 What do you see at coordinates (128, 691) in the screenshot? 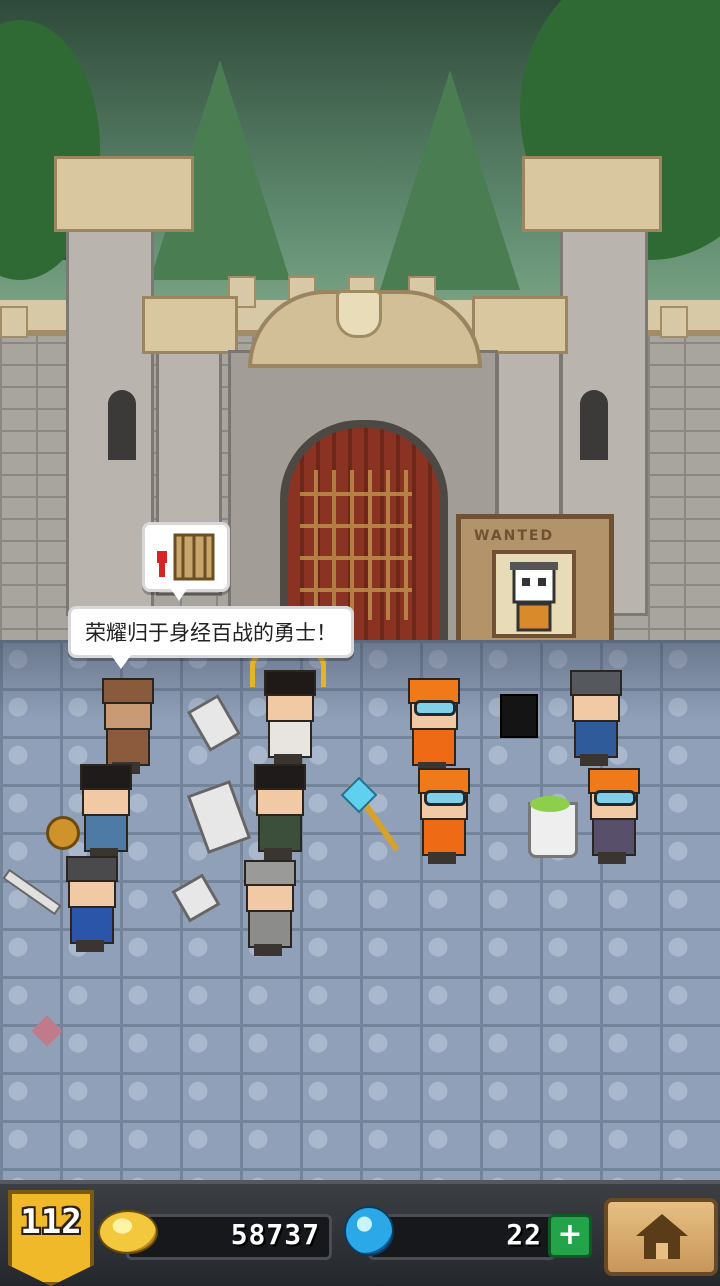
I see `hero-hood` at bounding box center [128, 691].